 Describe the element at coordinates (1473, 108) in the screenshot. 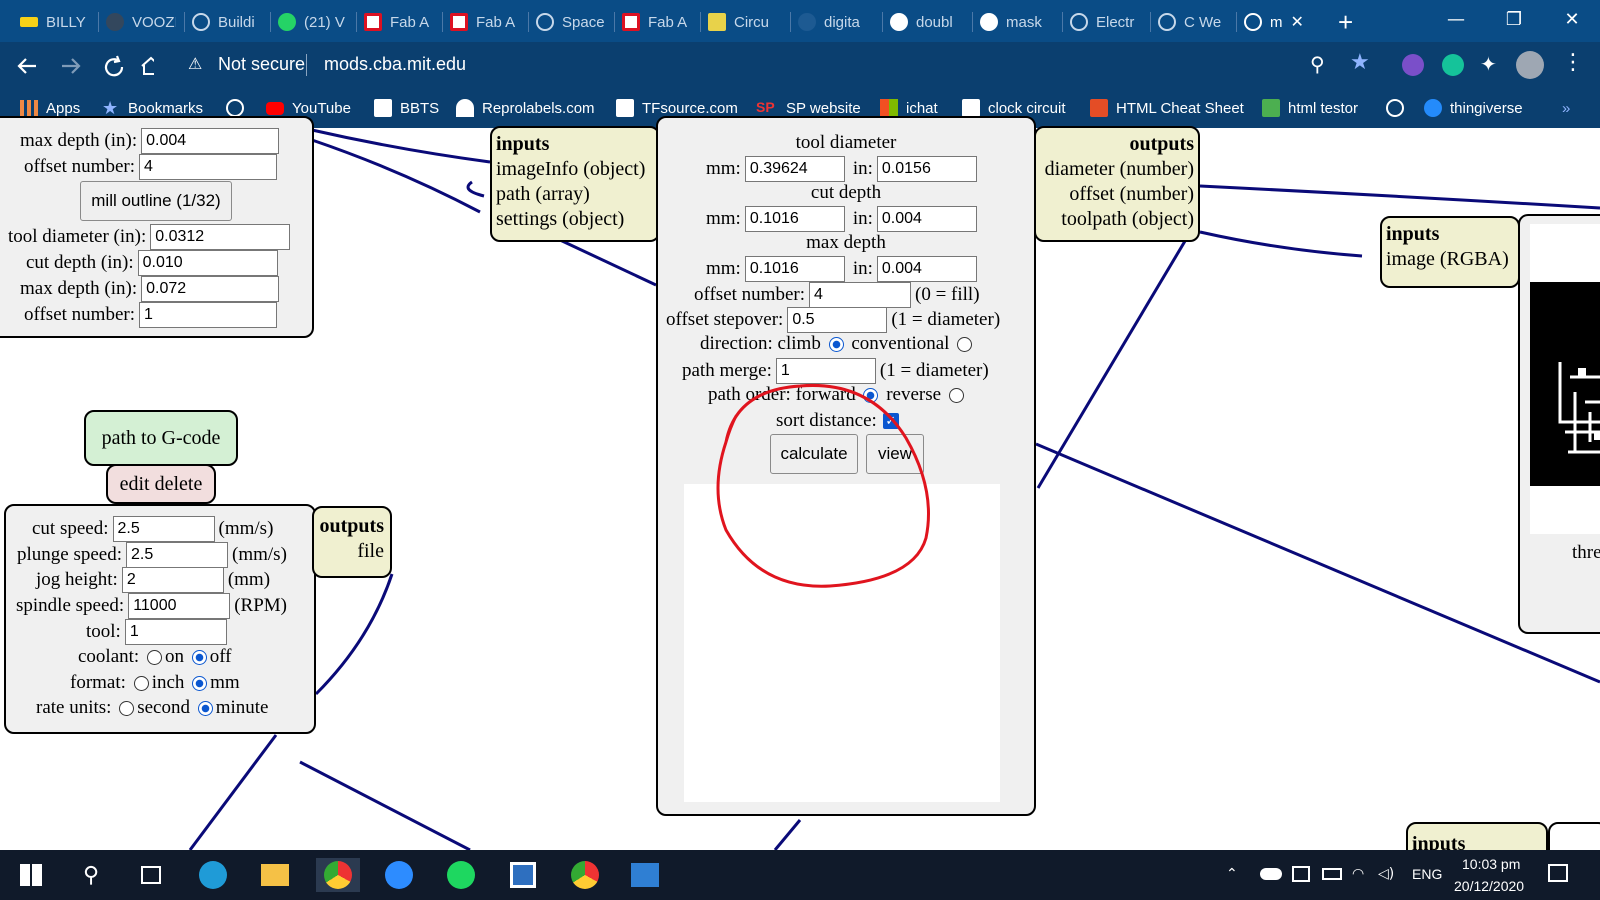

I see `bookmark-thingiverse: thingiverse` at that location.